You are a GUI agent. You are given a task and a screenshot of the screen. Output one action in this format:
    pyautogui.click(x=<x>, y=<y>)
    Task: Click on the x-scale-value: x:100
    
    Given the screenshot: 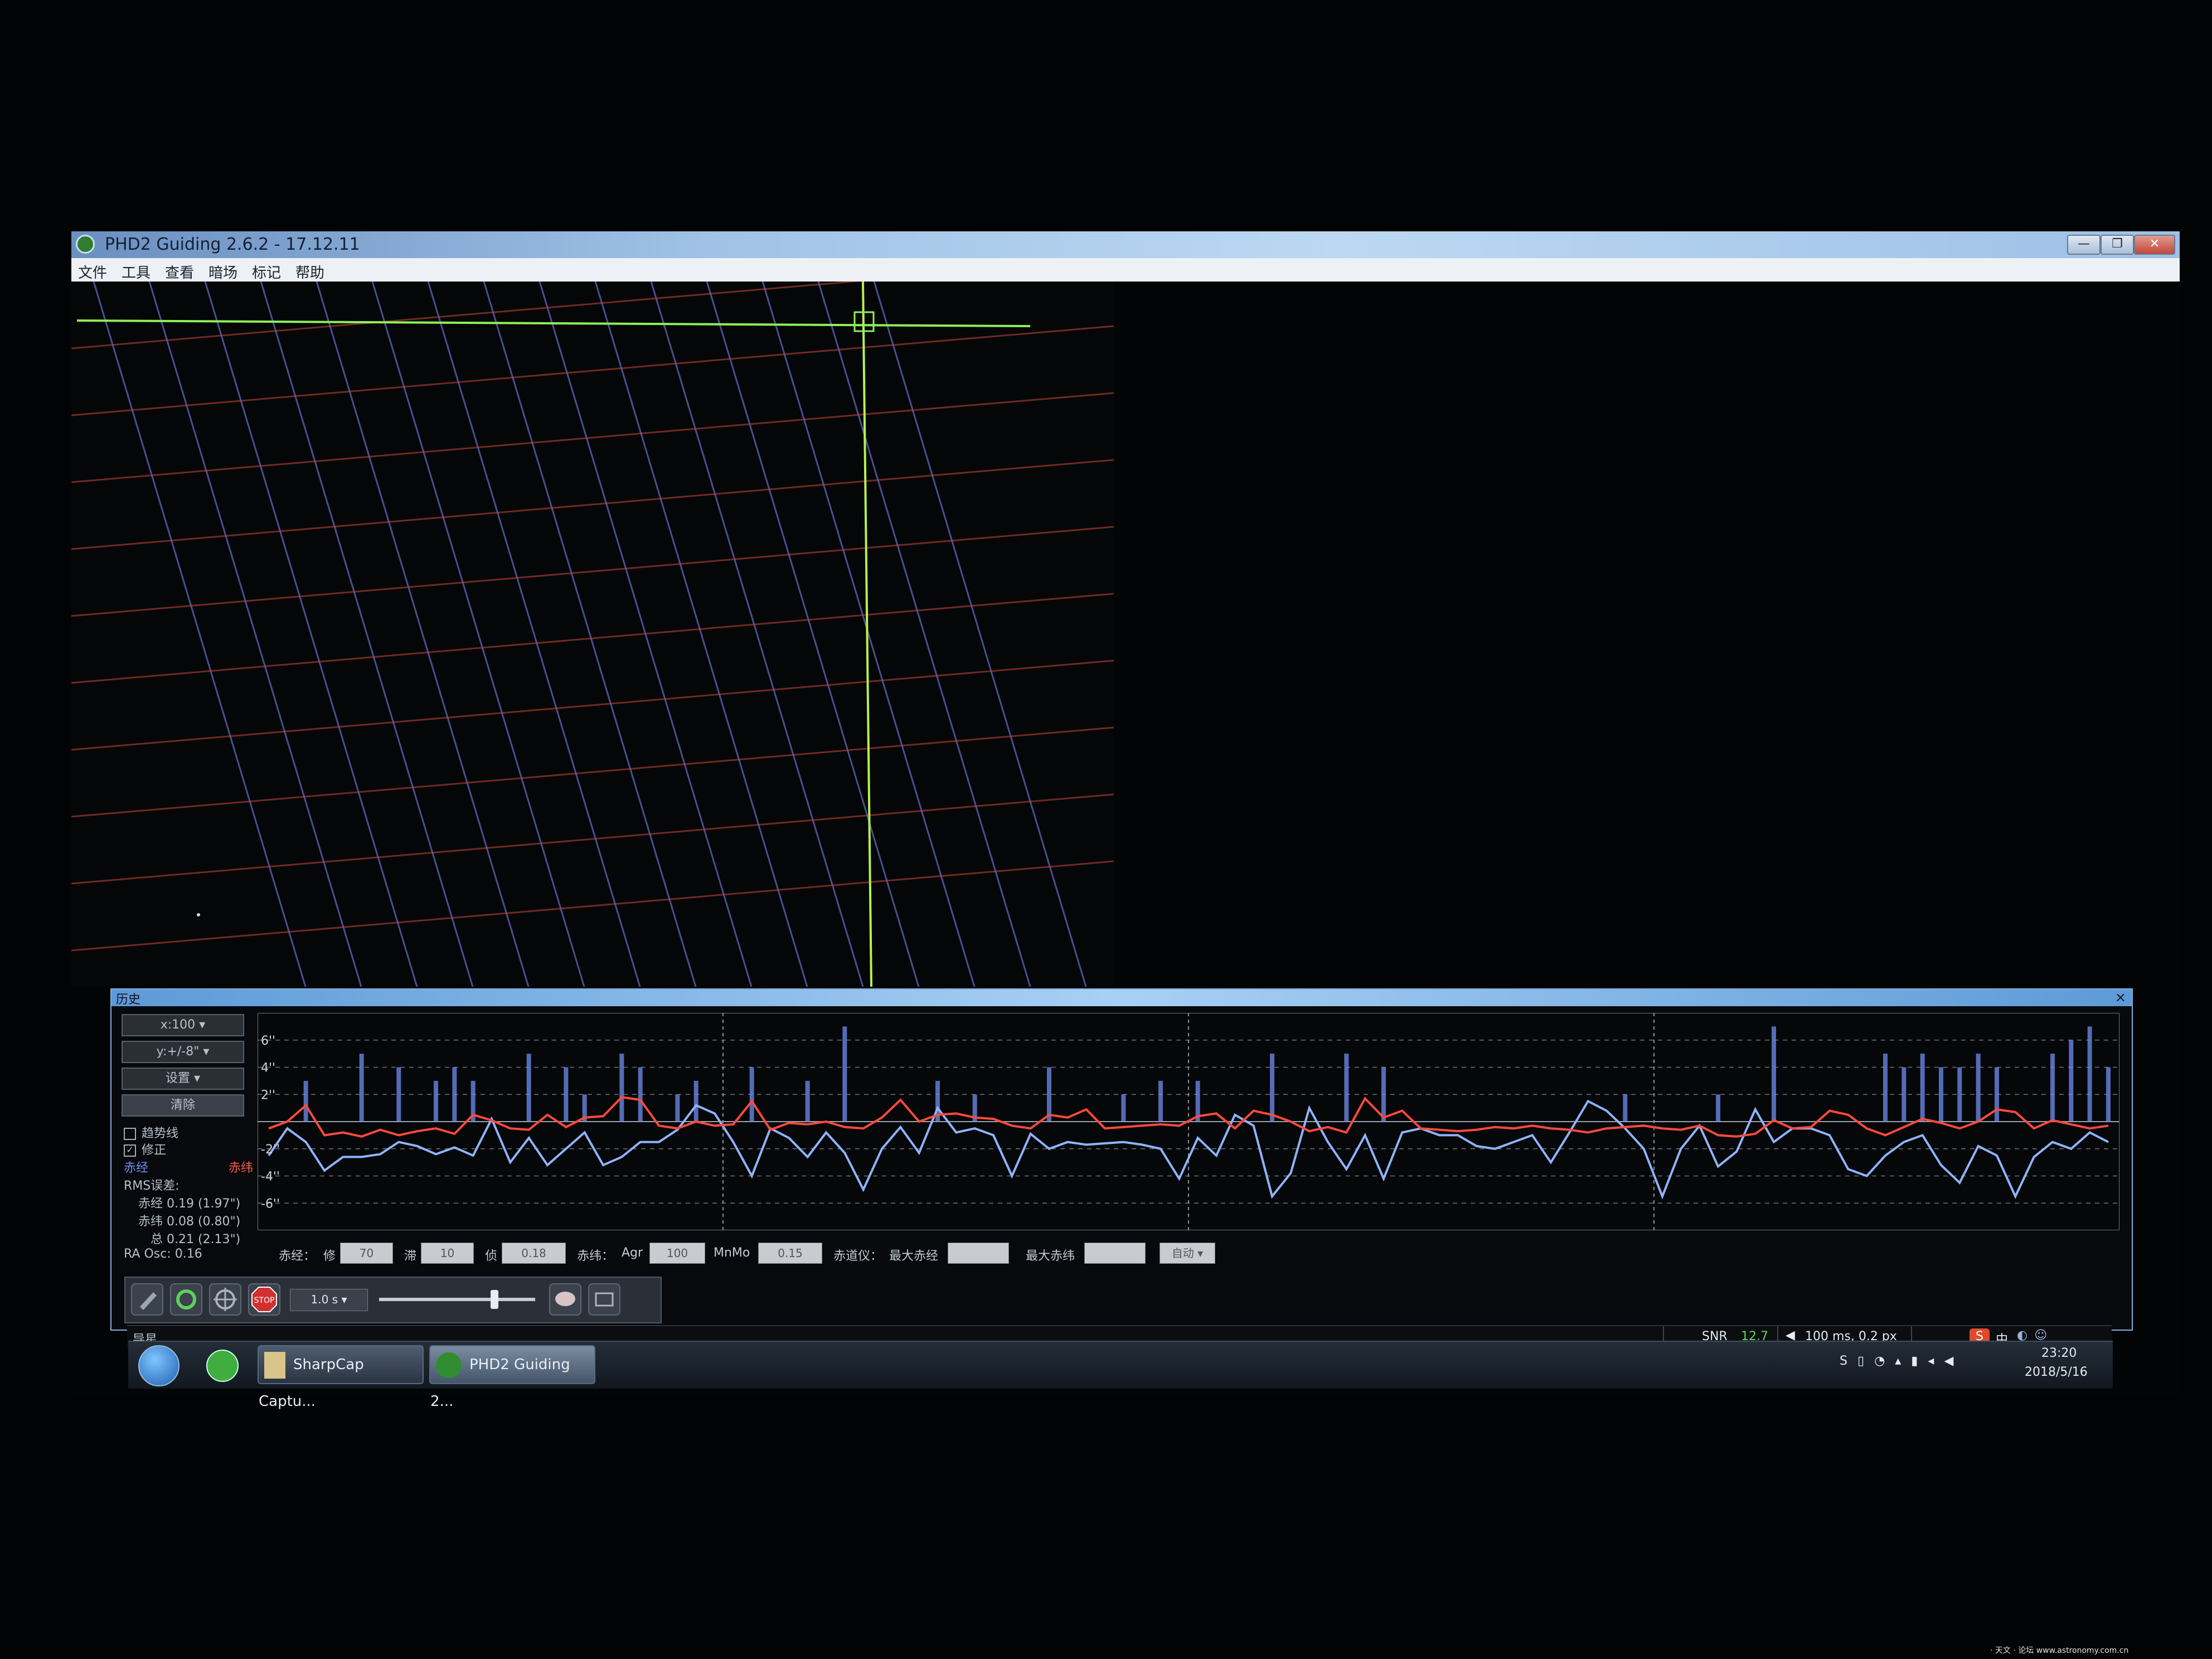 What is the action you would take?
    pyautogui.click(x=178, y=1025)
    